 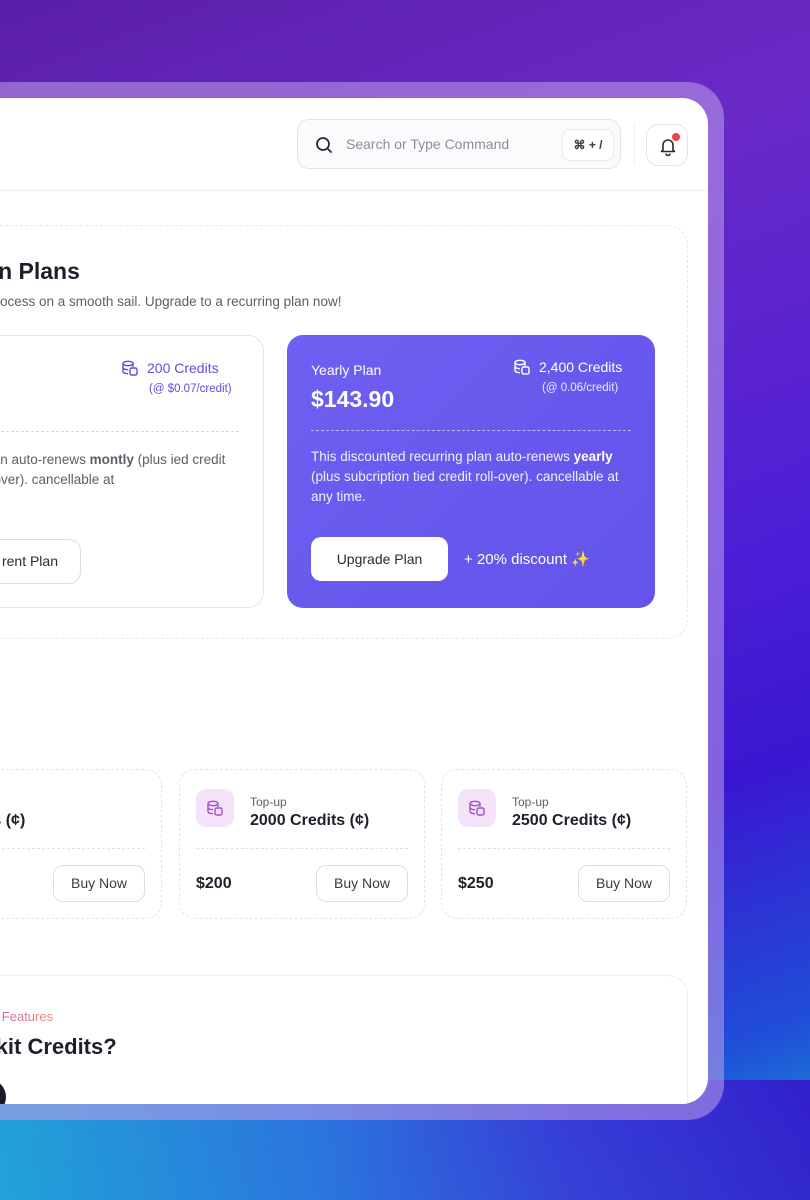 I want to click on credits-label: 2,400 Credits, so click(x=581, y=367).